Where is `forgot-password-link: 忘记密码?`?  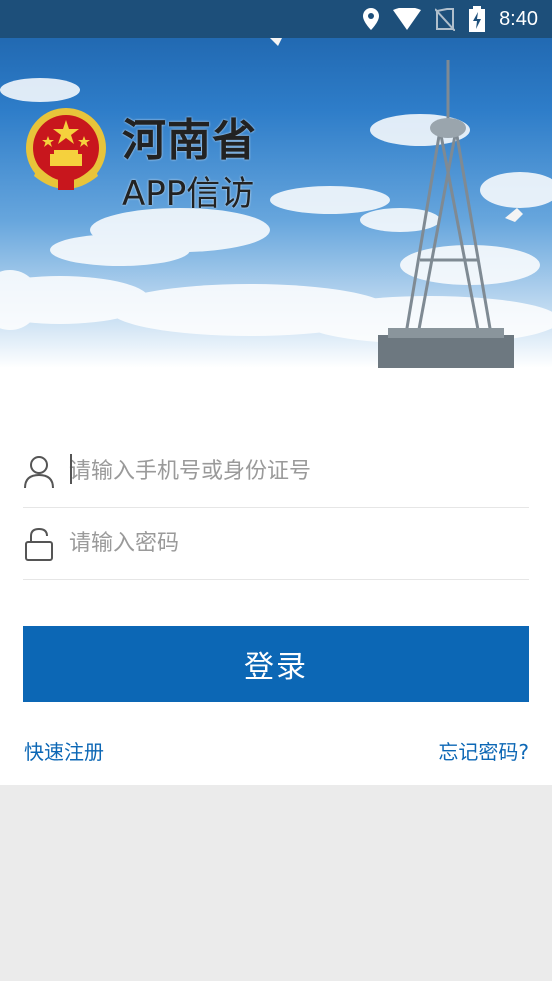 forgot-password-link: 忘记密码? is located at coordinates (483, 750).